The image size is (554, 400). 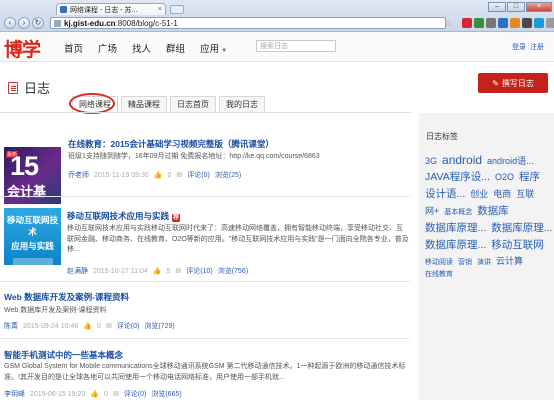 What do you see at coordinates (58, 394) in the screenshot?
I see `post-date: 2015-06-15 19:20` at bounding box center [58, 394].